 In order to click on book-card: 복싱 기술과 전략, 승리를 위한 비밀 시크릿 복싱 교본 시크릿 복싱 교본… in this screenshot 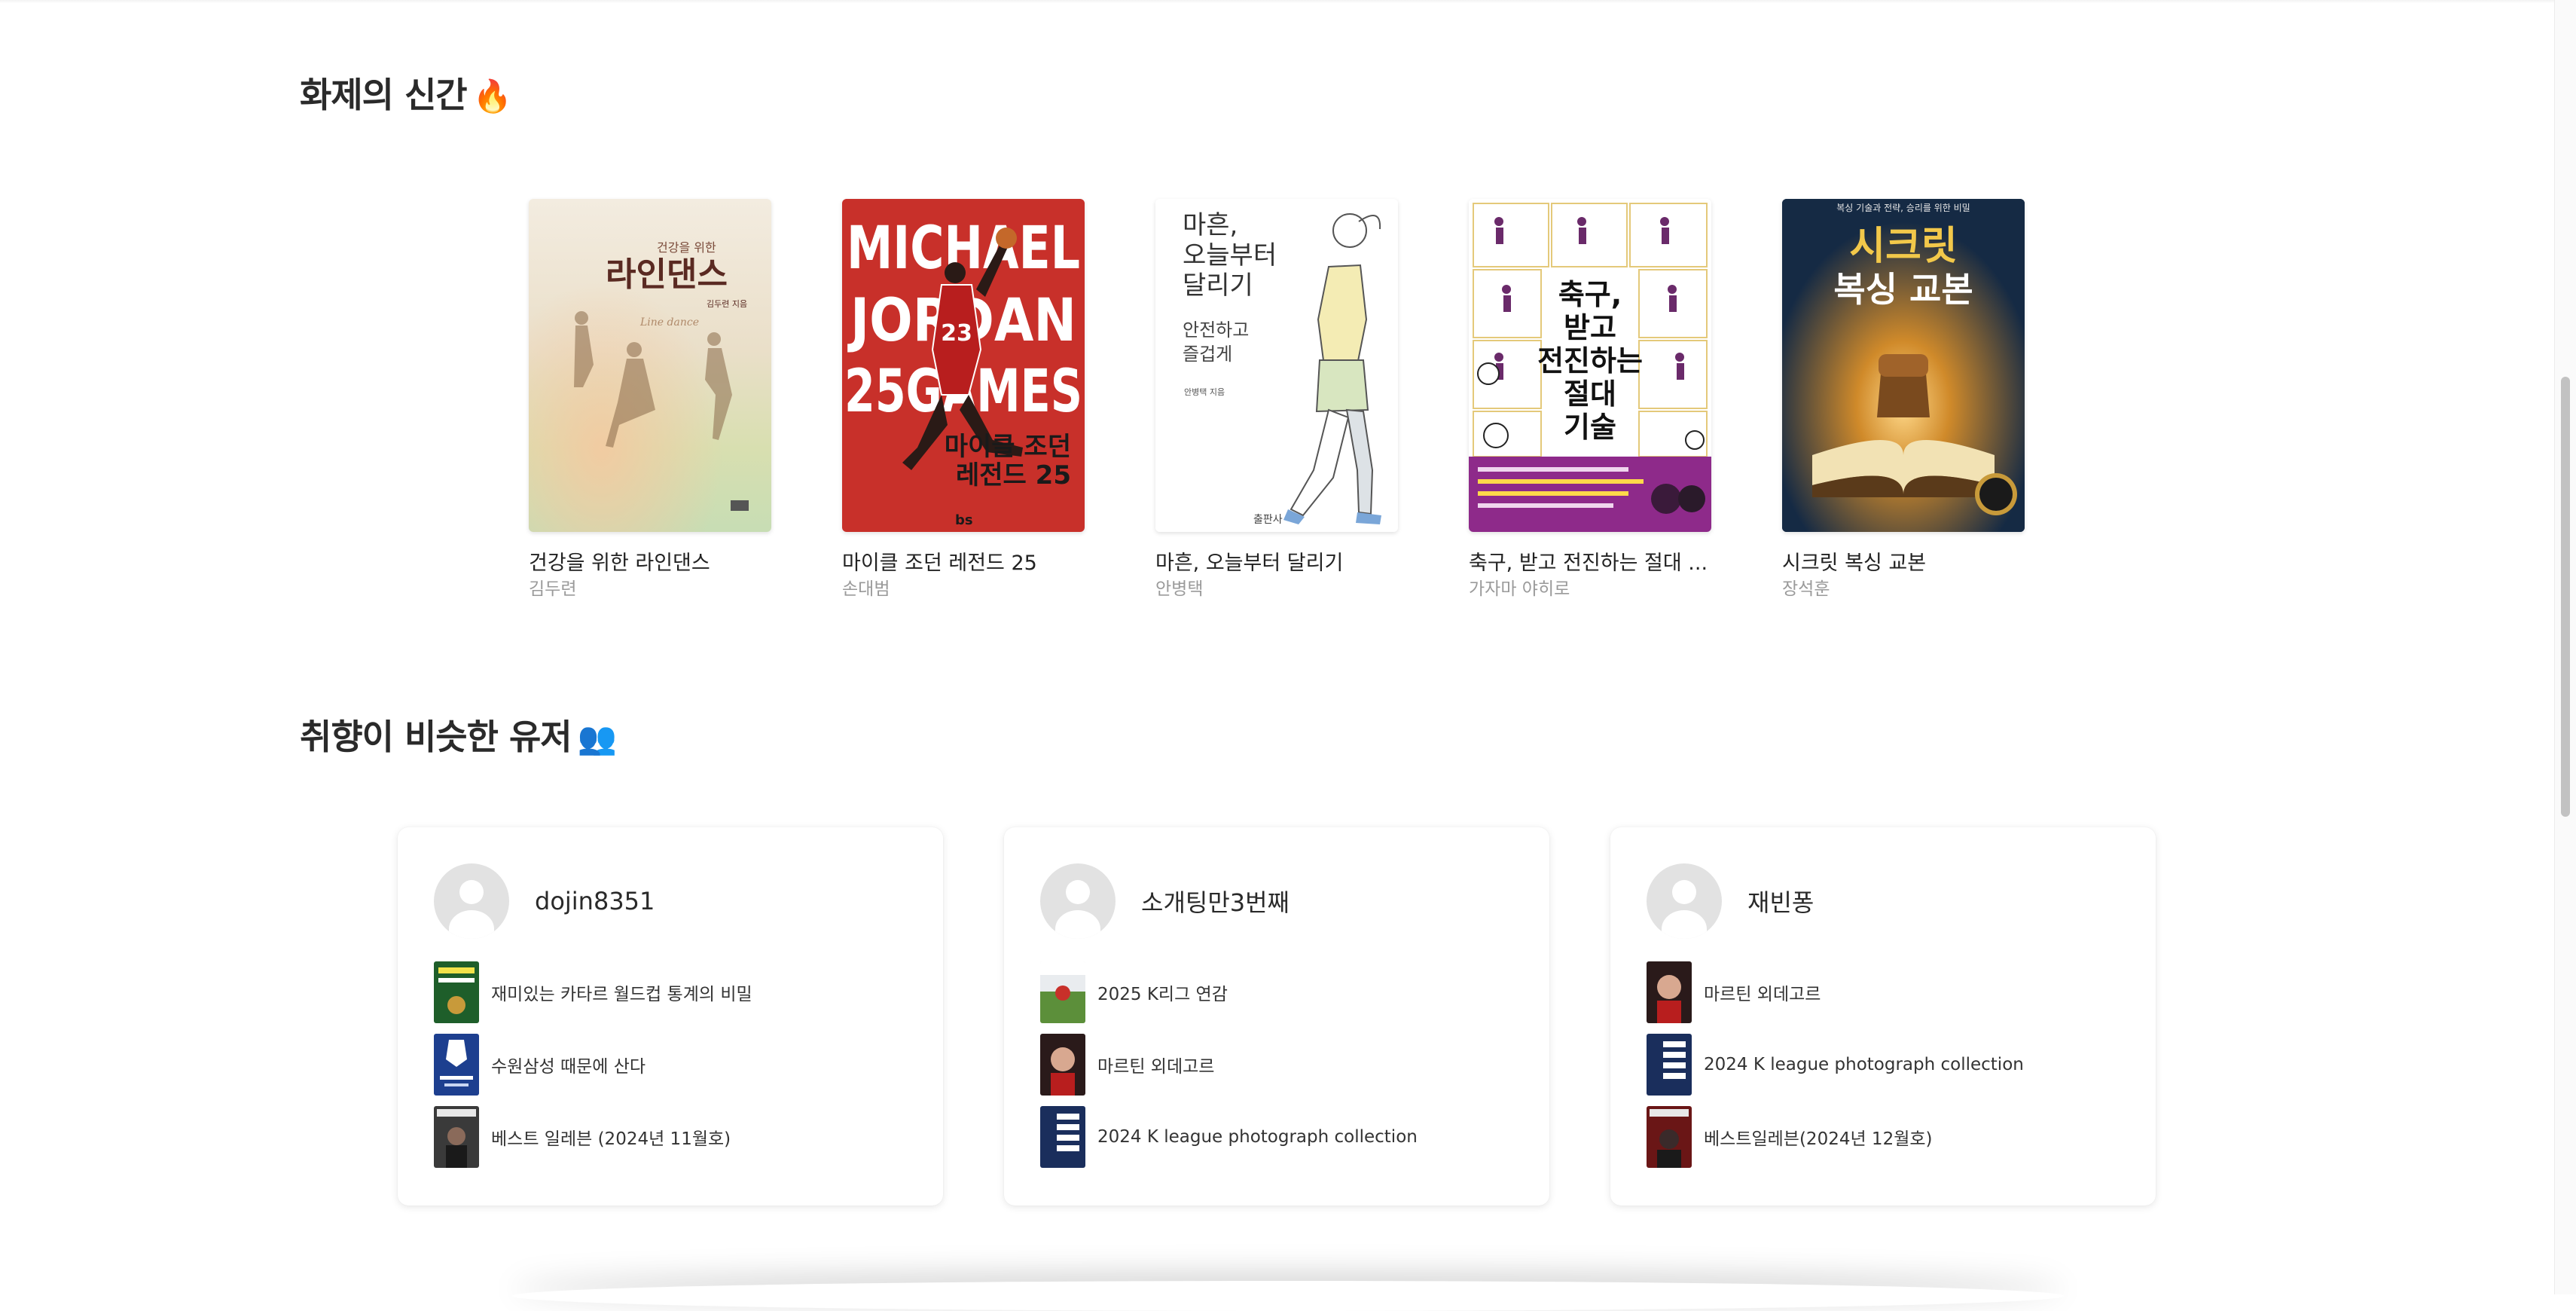, I will do `click(1904, 400)`.